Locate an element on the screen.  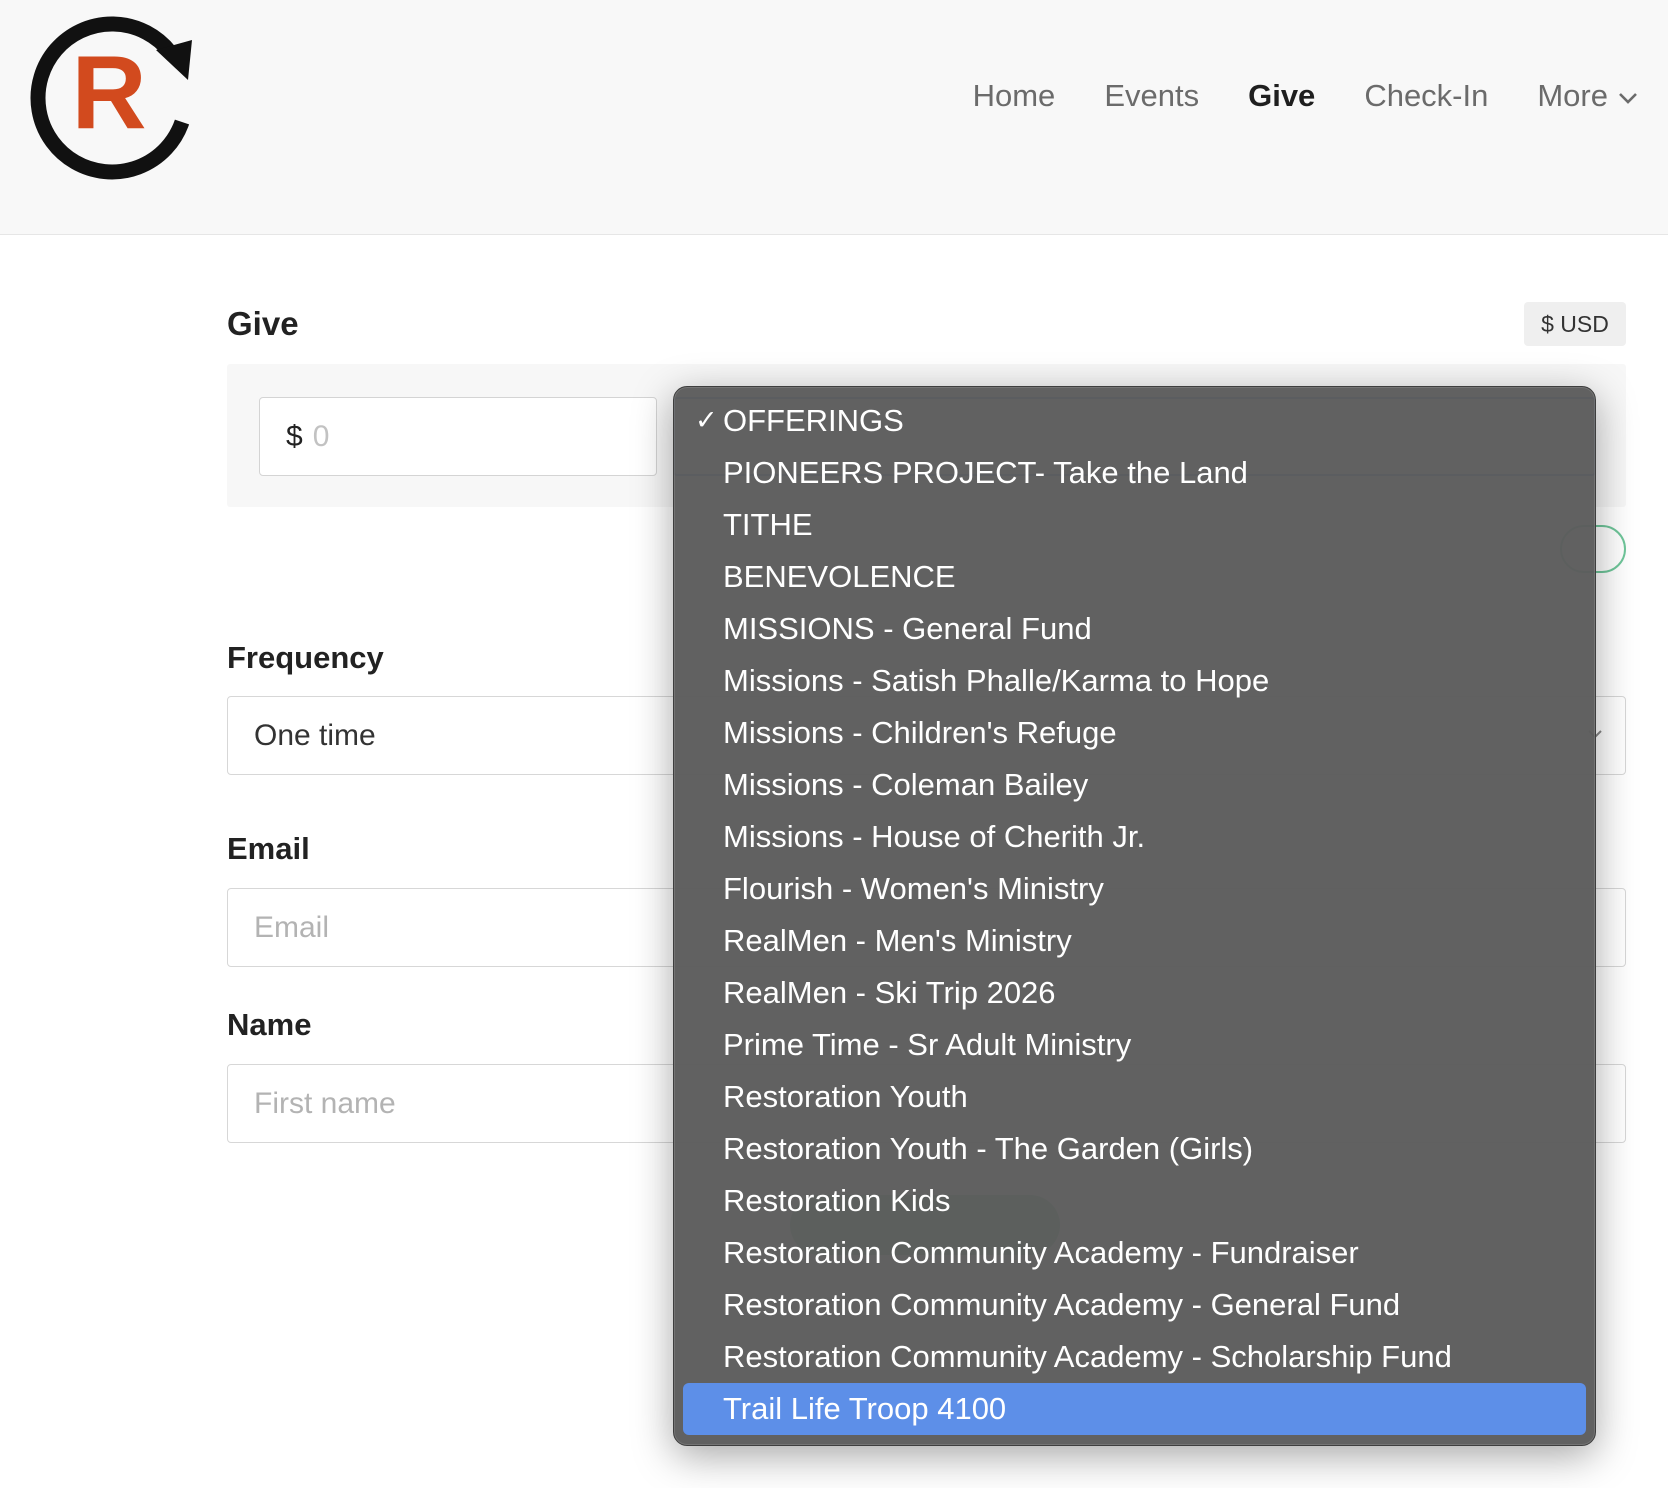
fund-option-label: Missions - House of Cherith Jr. is located at coordinates (934, 836).